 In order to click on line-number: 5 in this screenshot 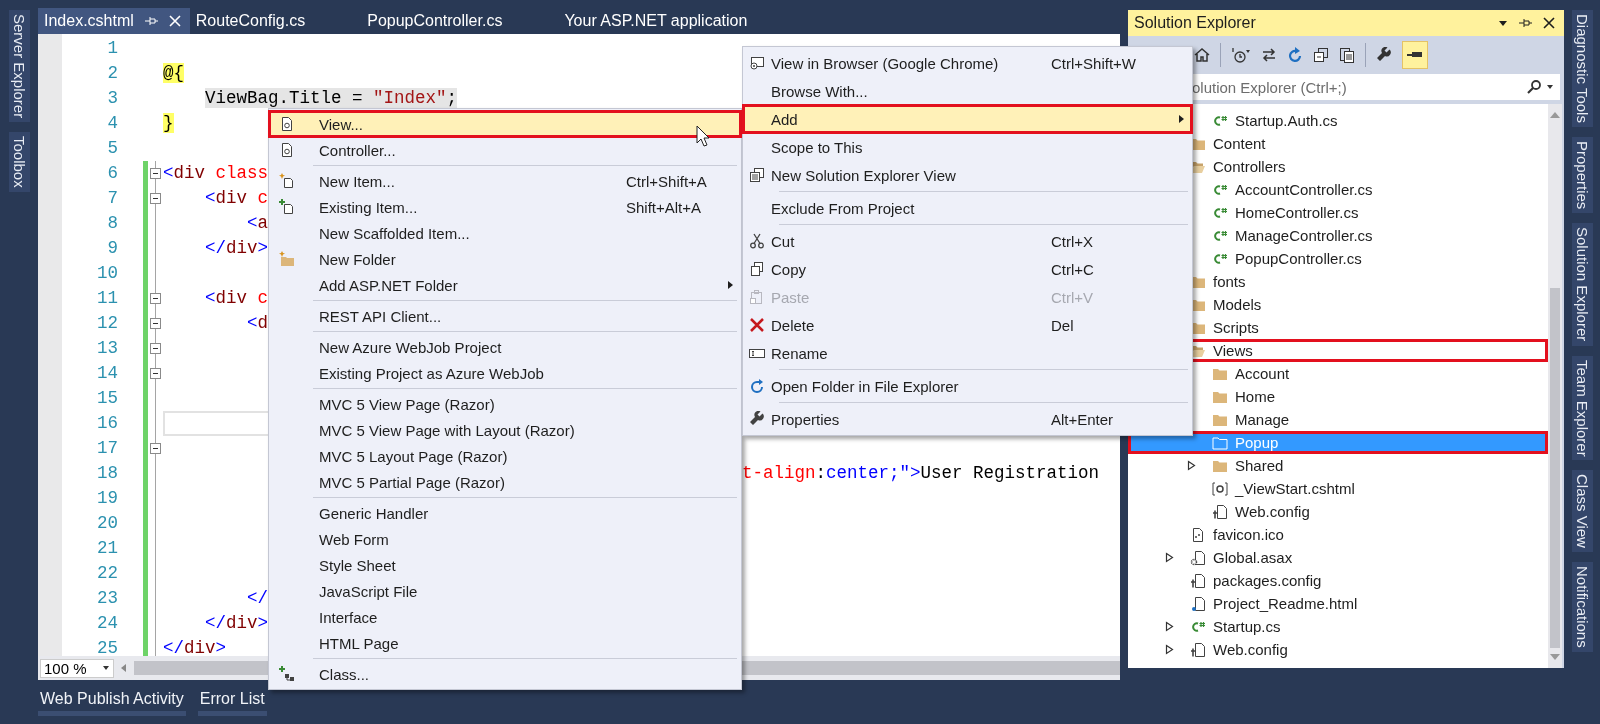, I will do `click(112, 148)`.